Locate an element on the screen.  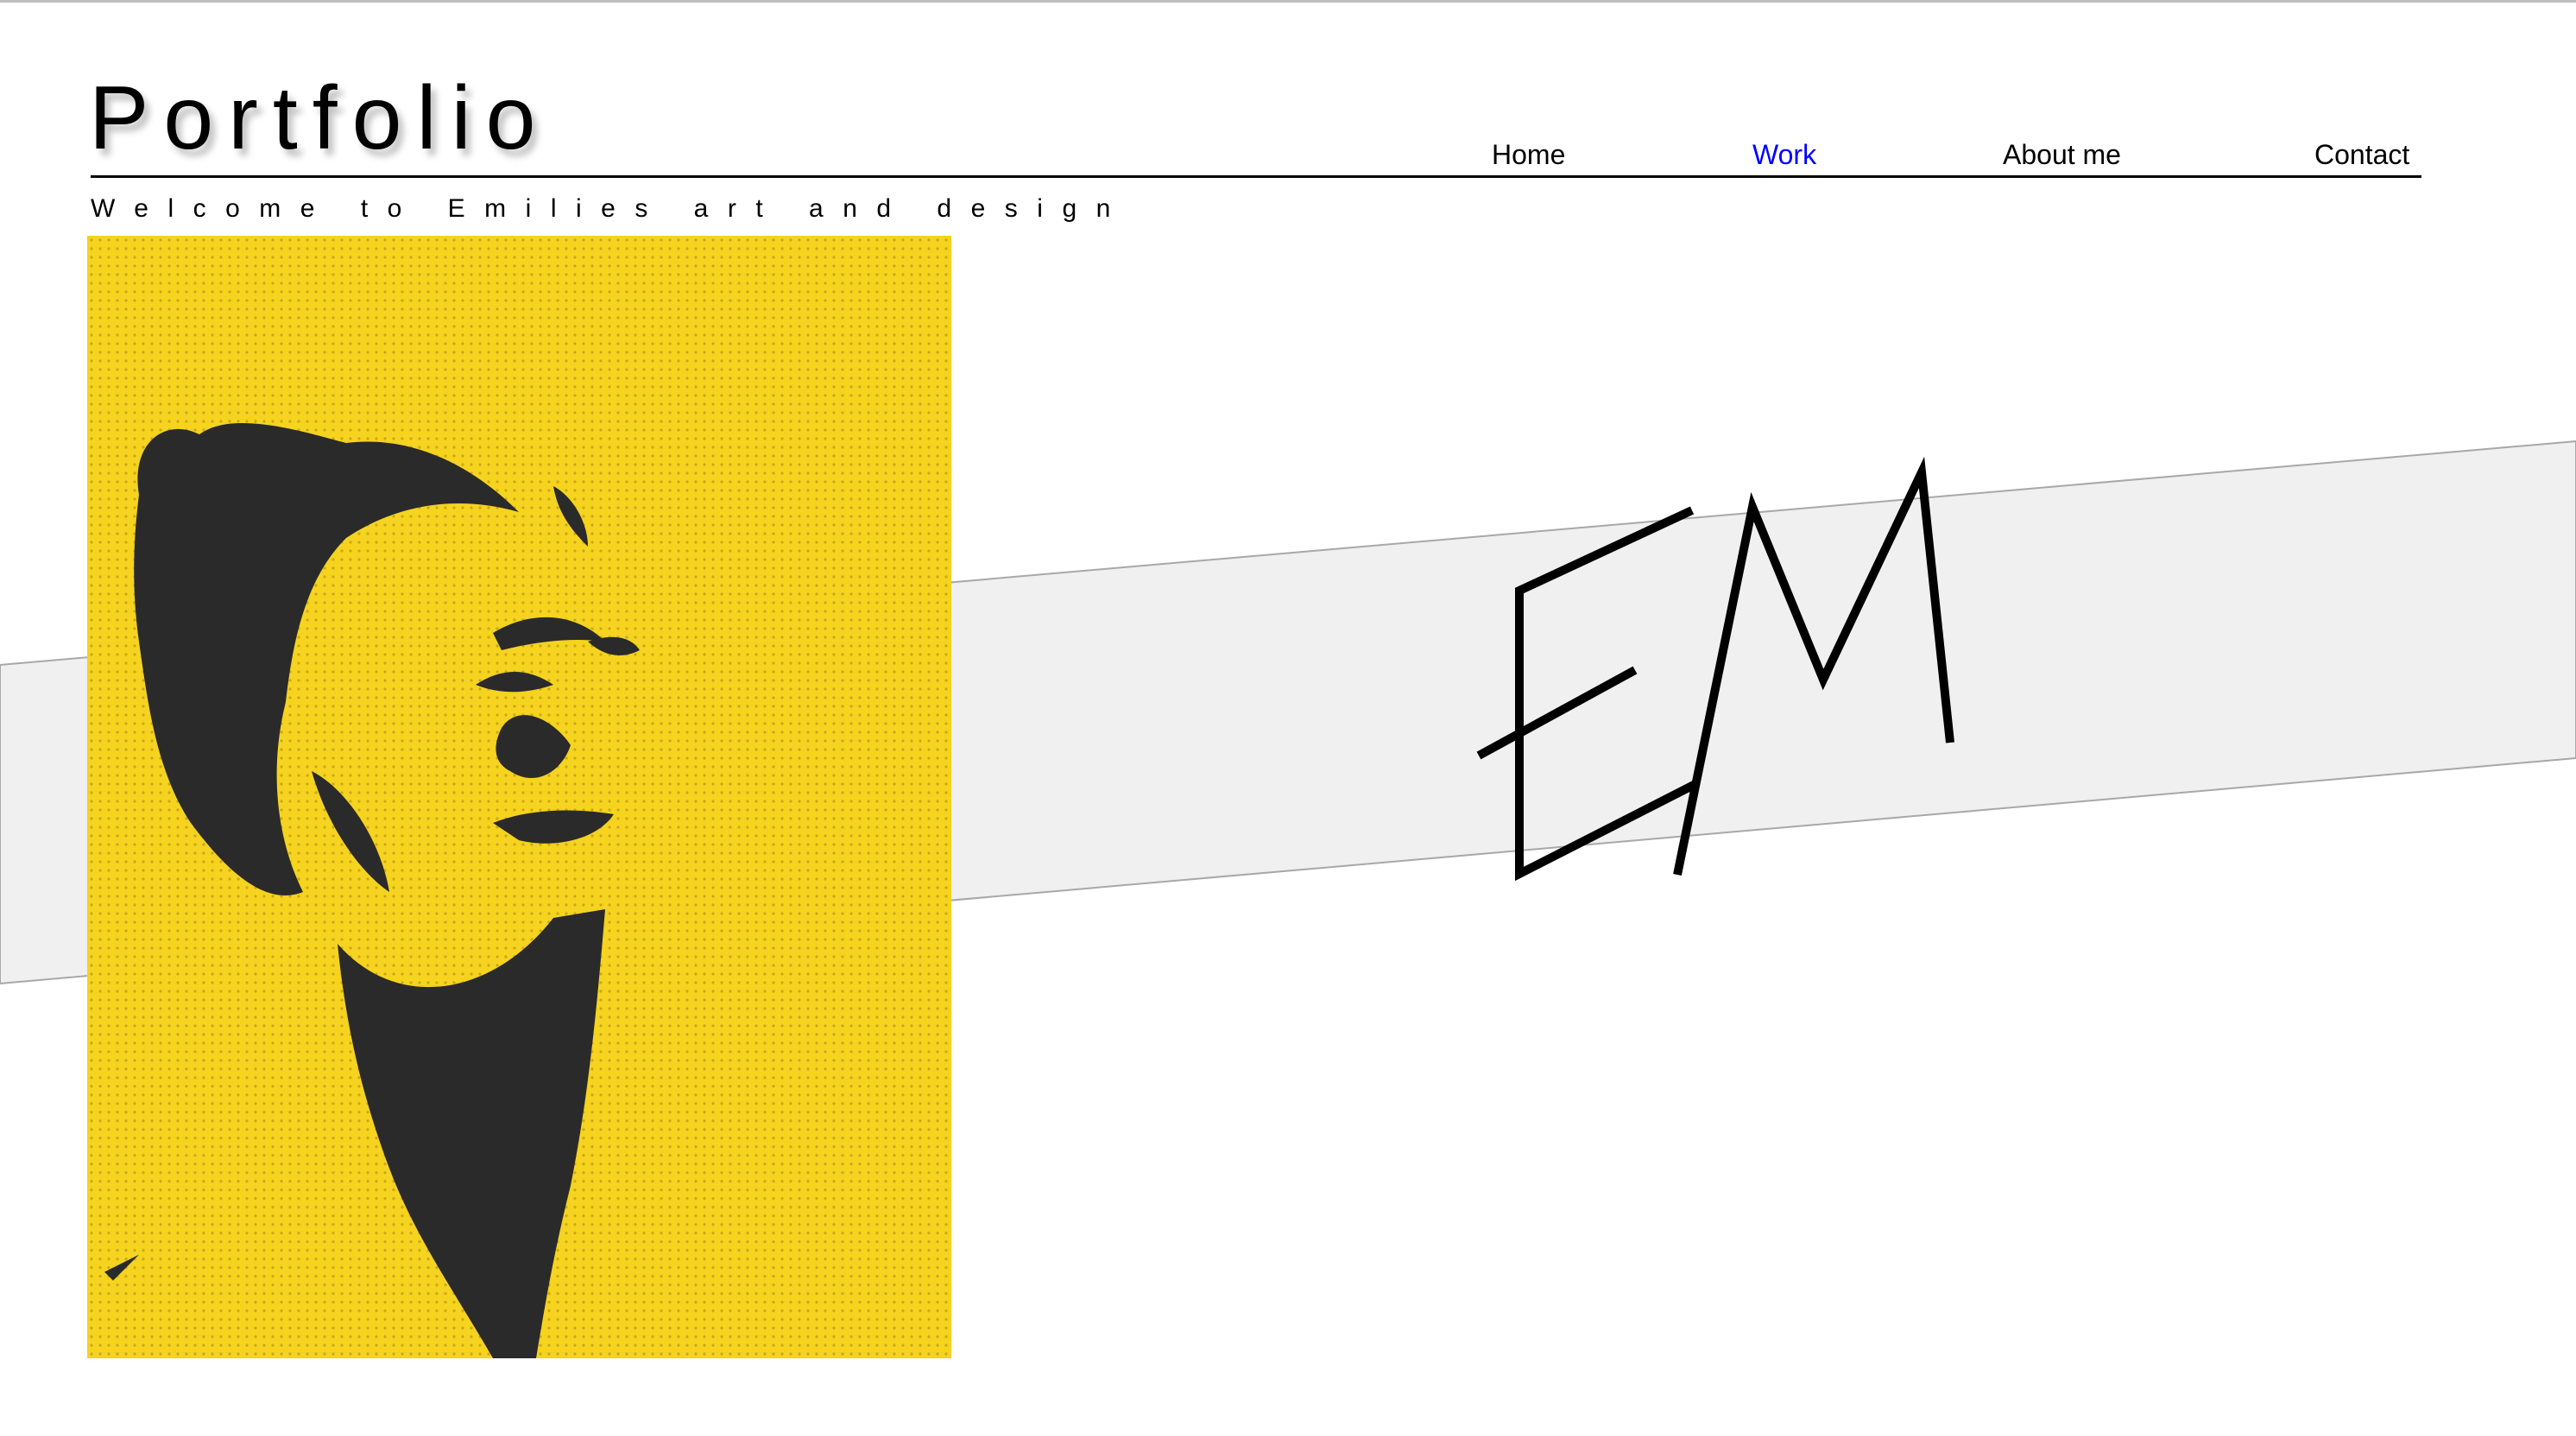
nav-home: Home is located at coordinates (1528, 154).